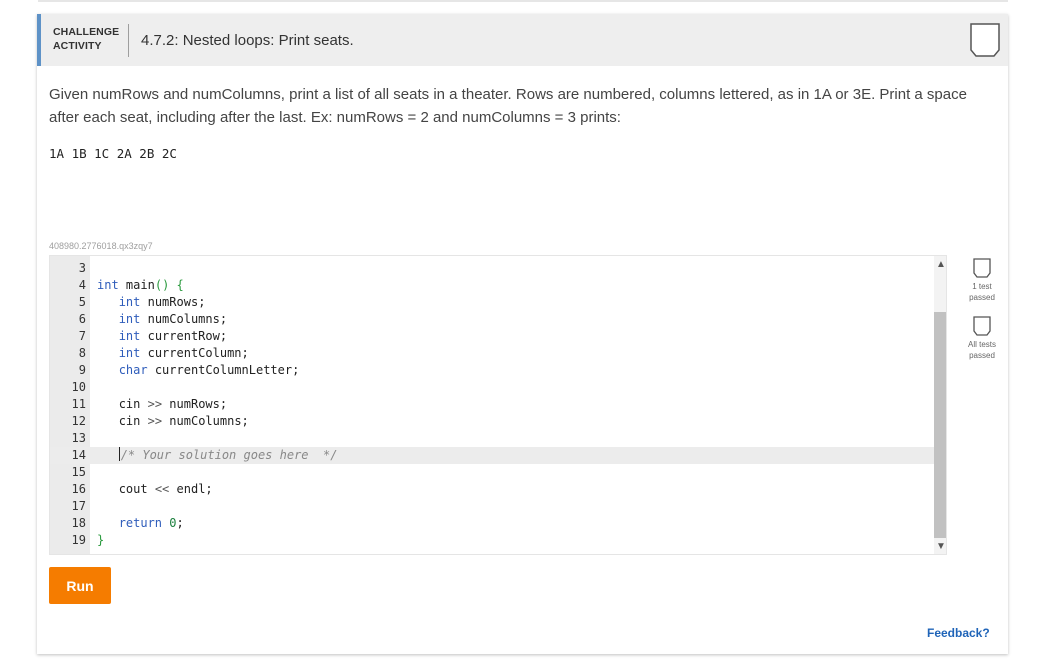 The width and height of the screenshot is (1042, 669). Describe the element at coordinates (940, 547) in the screenshot. I see `chevron-down-icon: ▼` at that location.